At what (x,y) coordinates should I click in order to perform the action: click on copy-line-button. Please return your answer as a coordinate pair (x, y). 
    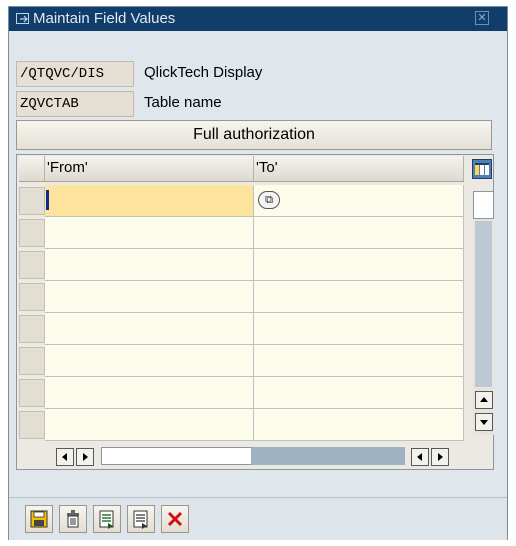
    Looking at the image, I should click on (107, 519).